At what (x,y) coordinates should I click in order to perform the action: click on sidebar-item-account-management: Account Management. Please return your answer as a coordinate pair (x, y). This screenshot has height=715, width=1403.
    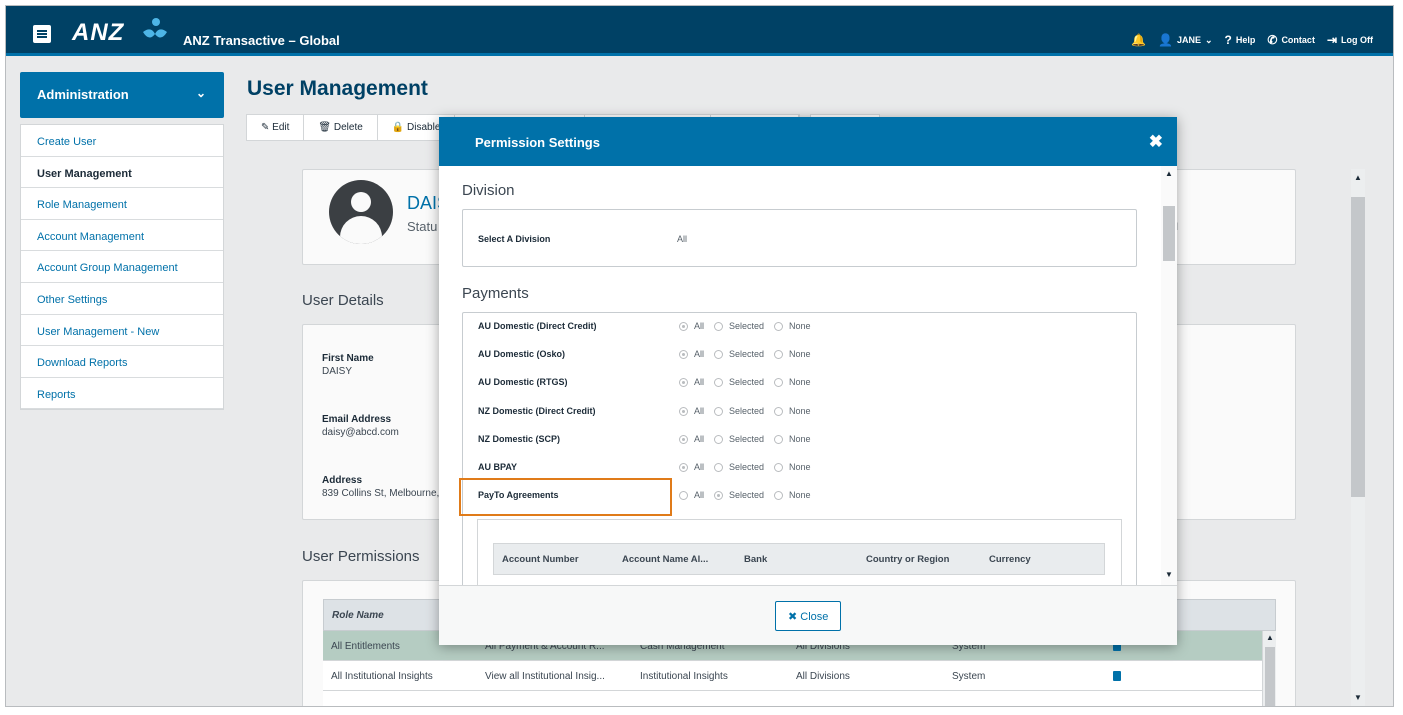
    Looking at the image, I should click on (122, 236).